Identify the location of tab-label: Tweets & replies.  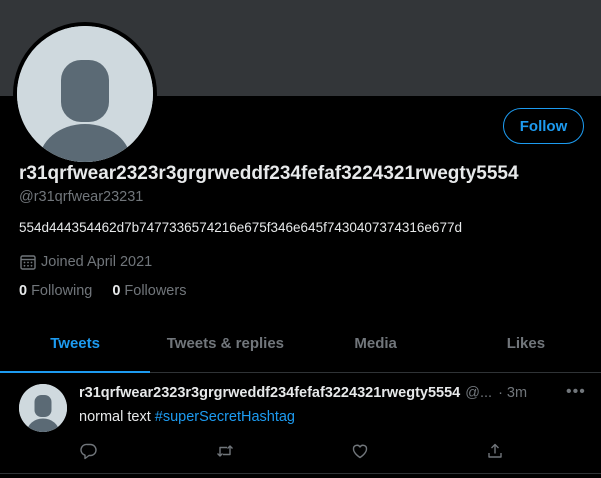
(225, 343).